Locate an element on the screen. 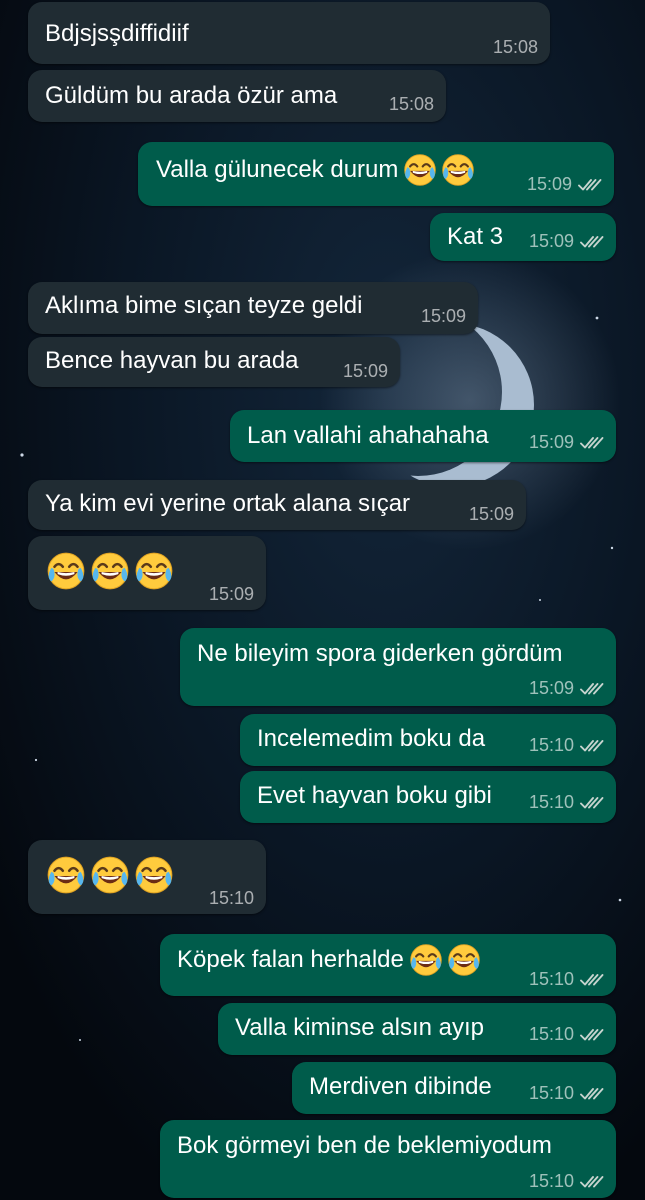  outgoing-message-bubble: Lan vallahi ahahahaha 15:09 is located at coordinates (423, 436).